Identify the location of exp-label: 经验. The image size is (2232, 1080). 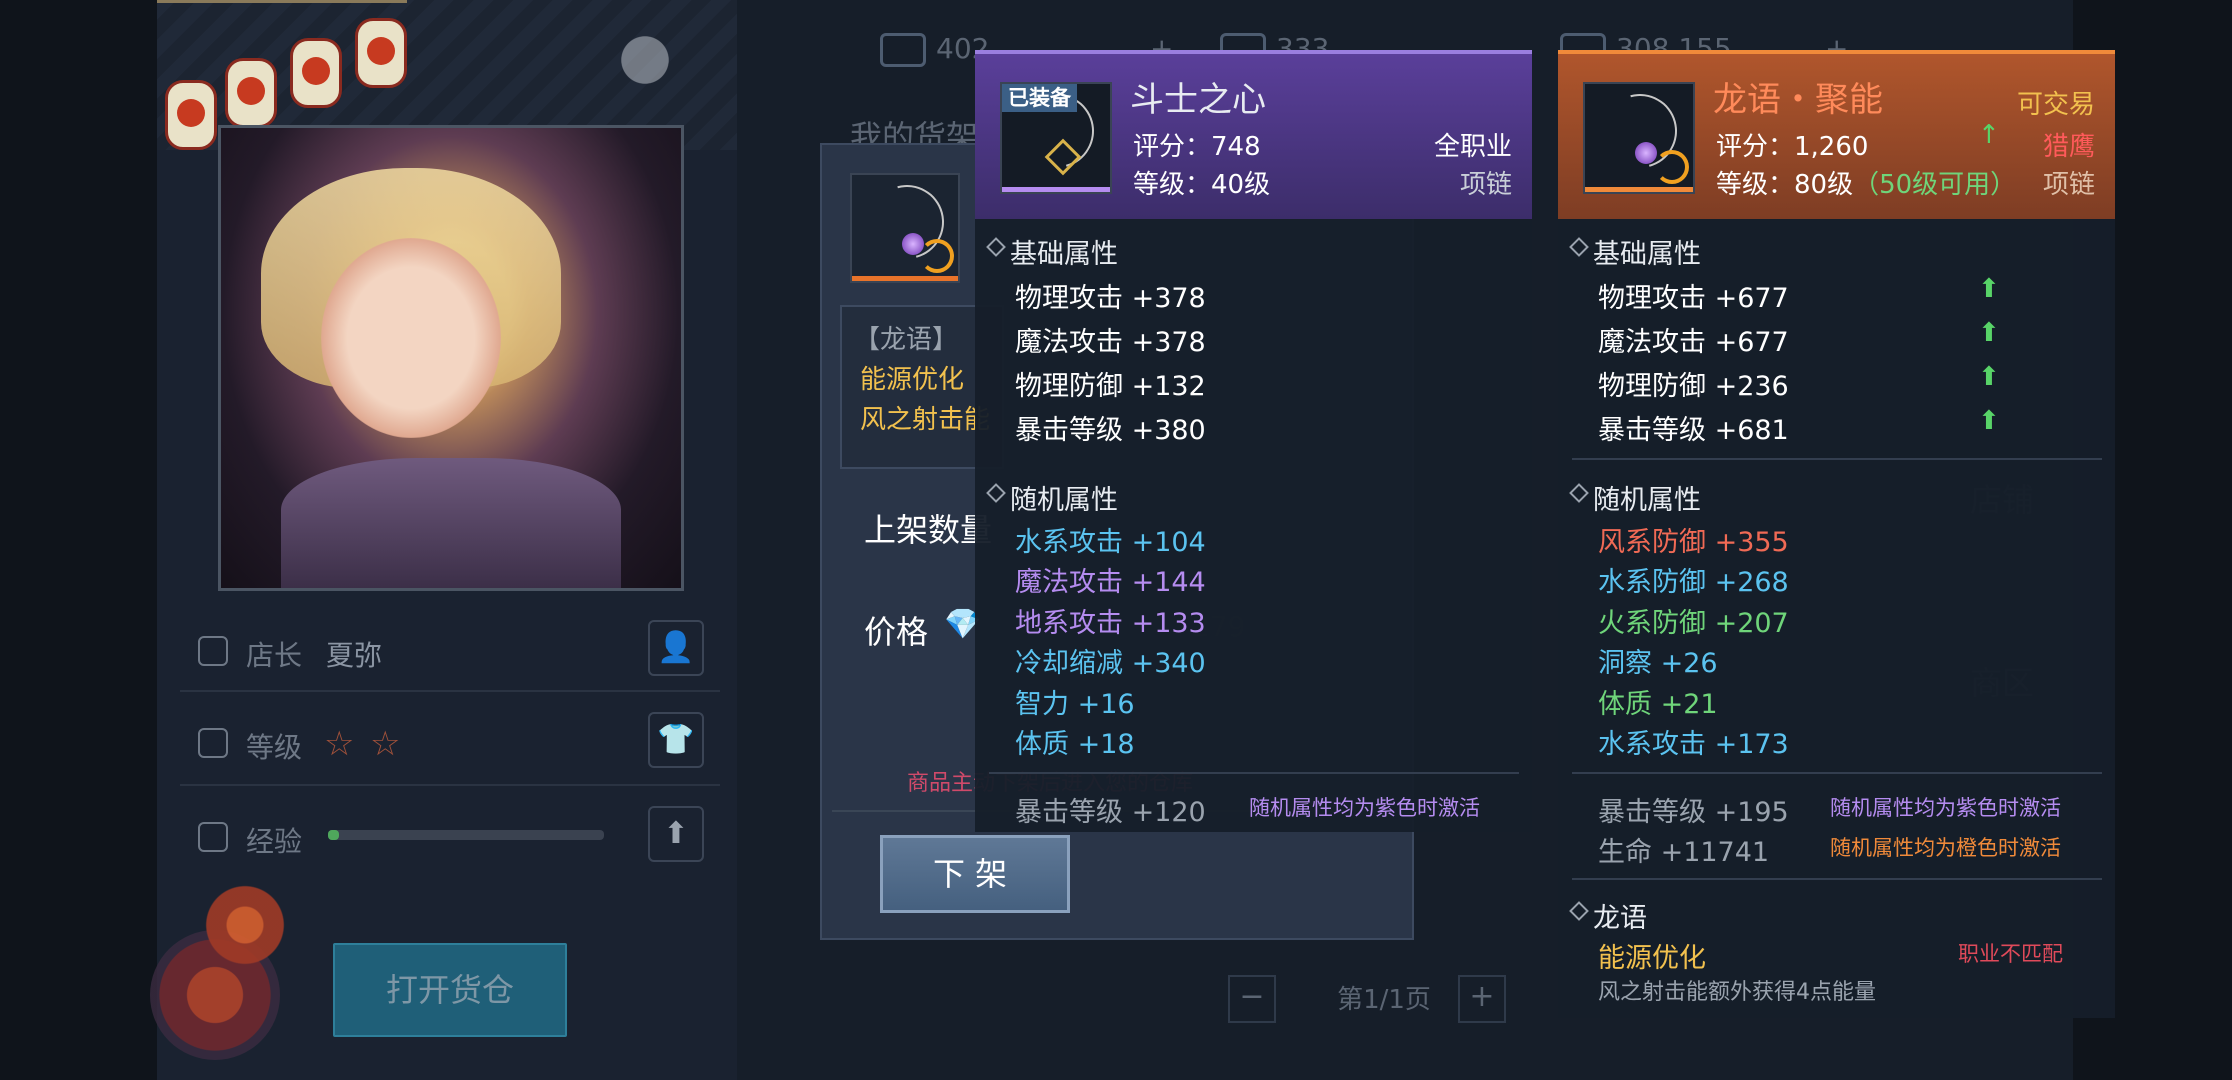
(274, 841).